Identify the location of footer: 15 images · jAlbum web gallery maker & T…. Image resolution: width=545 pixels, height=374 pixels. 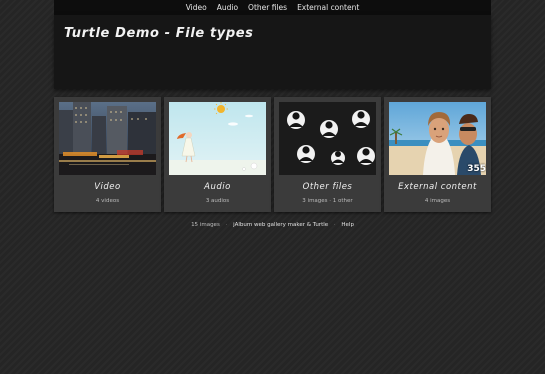
(272, 225).